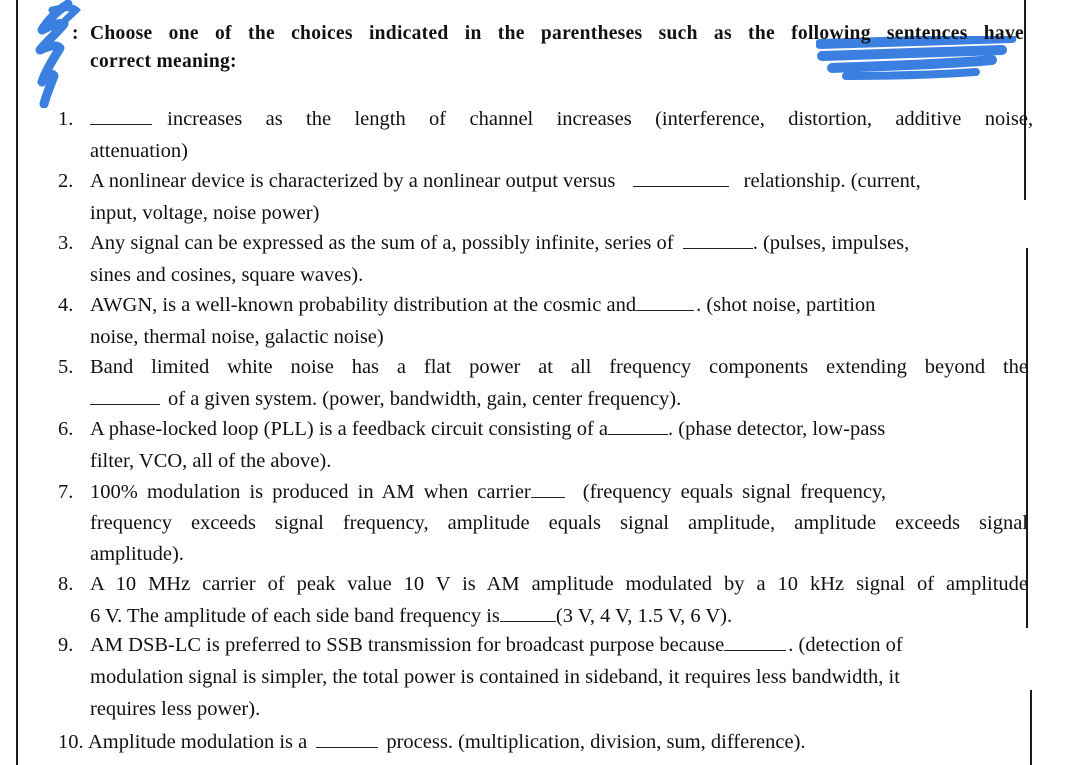 This screenshot has width=1080, height=765. I want to click on question-text: filter, VCO, all of the above)., so click(211, 461).